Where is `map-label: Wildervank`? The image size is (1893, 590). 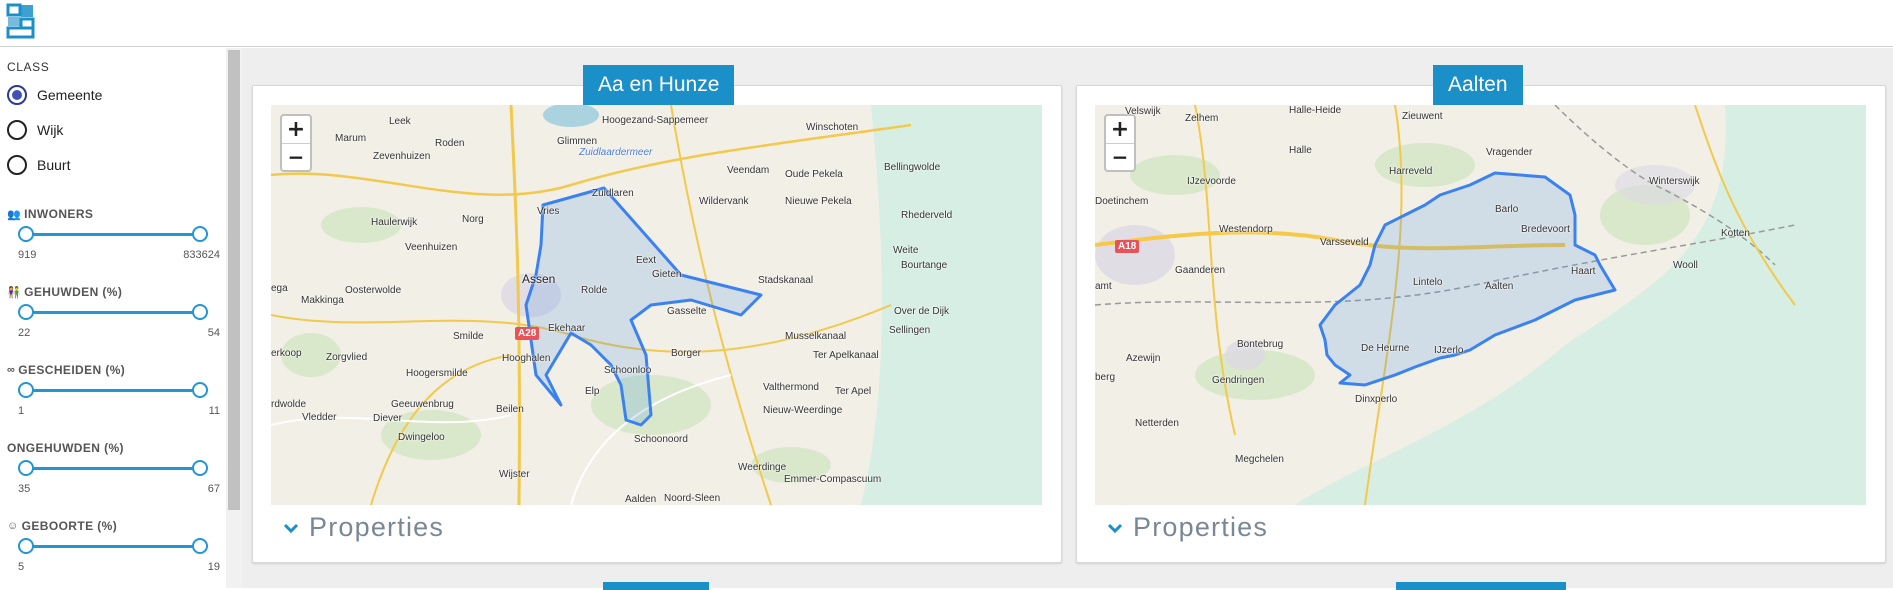
map-label: Wildervank is located at coordinates (724, 201).